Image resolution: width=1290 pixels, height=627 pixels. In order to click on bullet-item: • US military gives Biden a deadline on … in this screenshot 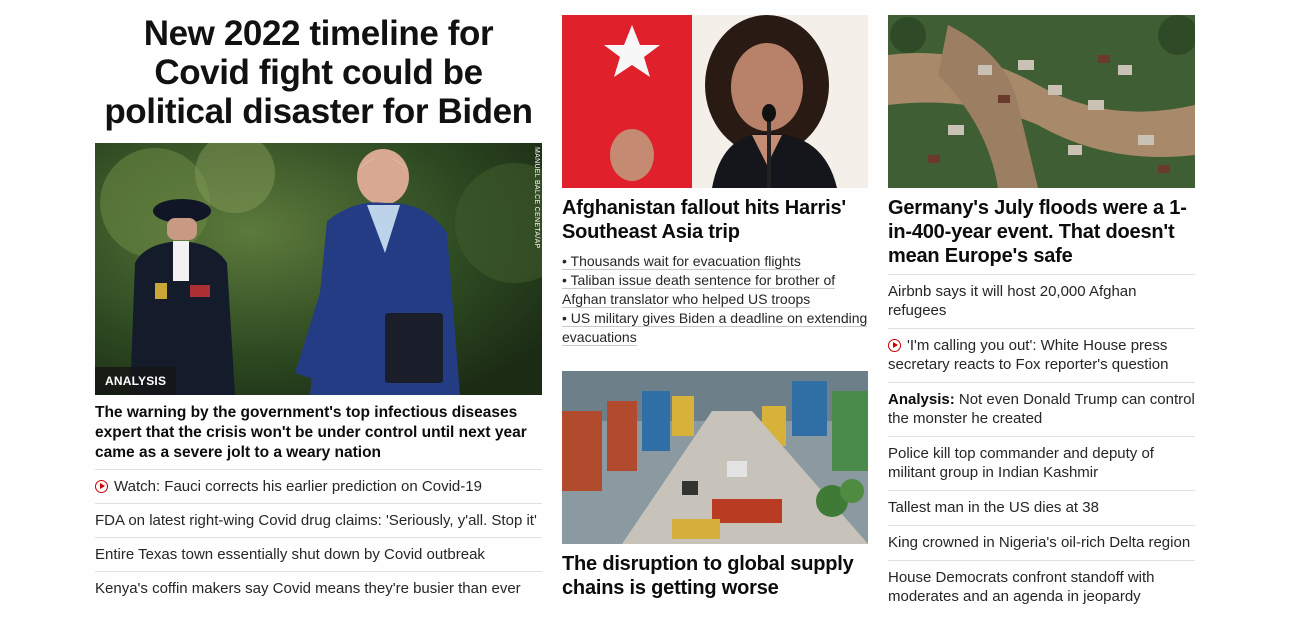, I will do `click(715, 328)`.